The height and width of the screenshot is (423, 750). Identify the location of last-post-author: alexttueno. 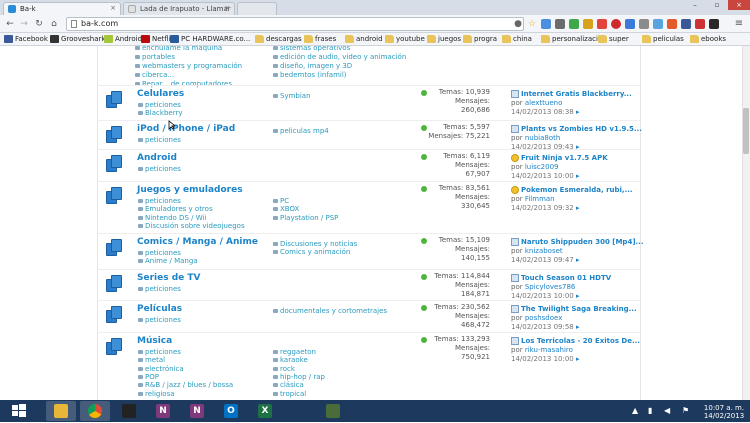
(544, 103).